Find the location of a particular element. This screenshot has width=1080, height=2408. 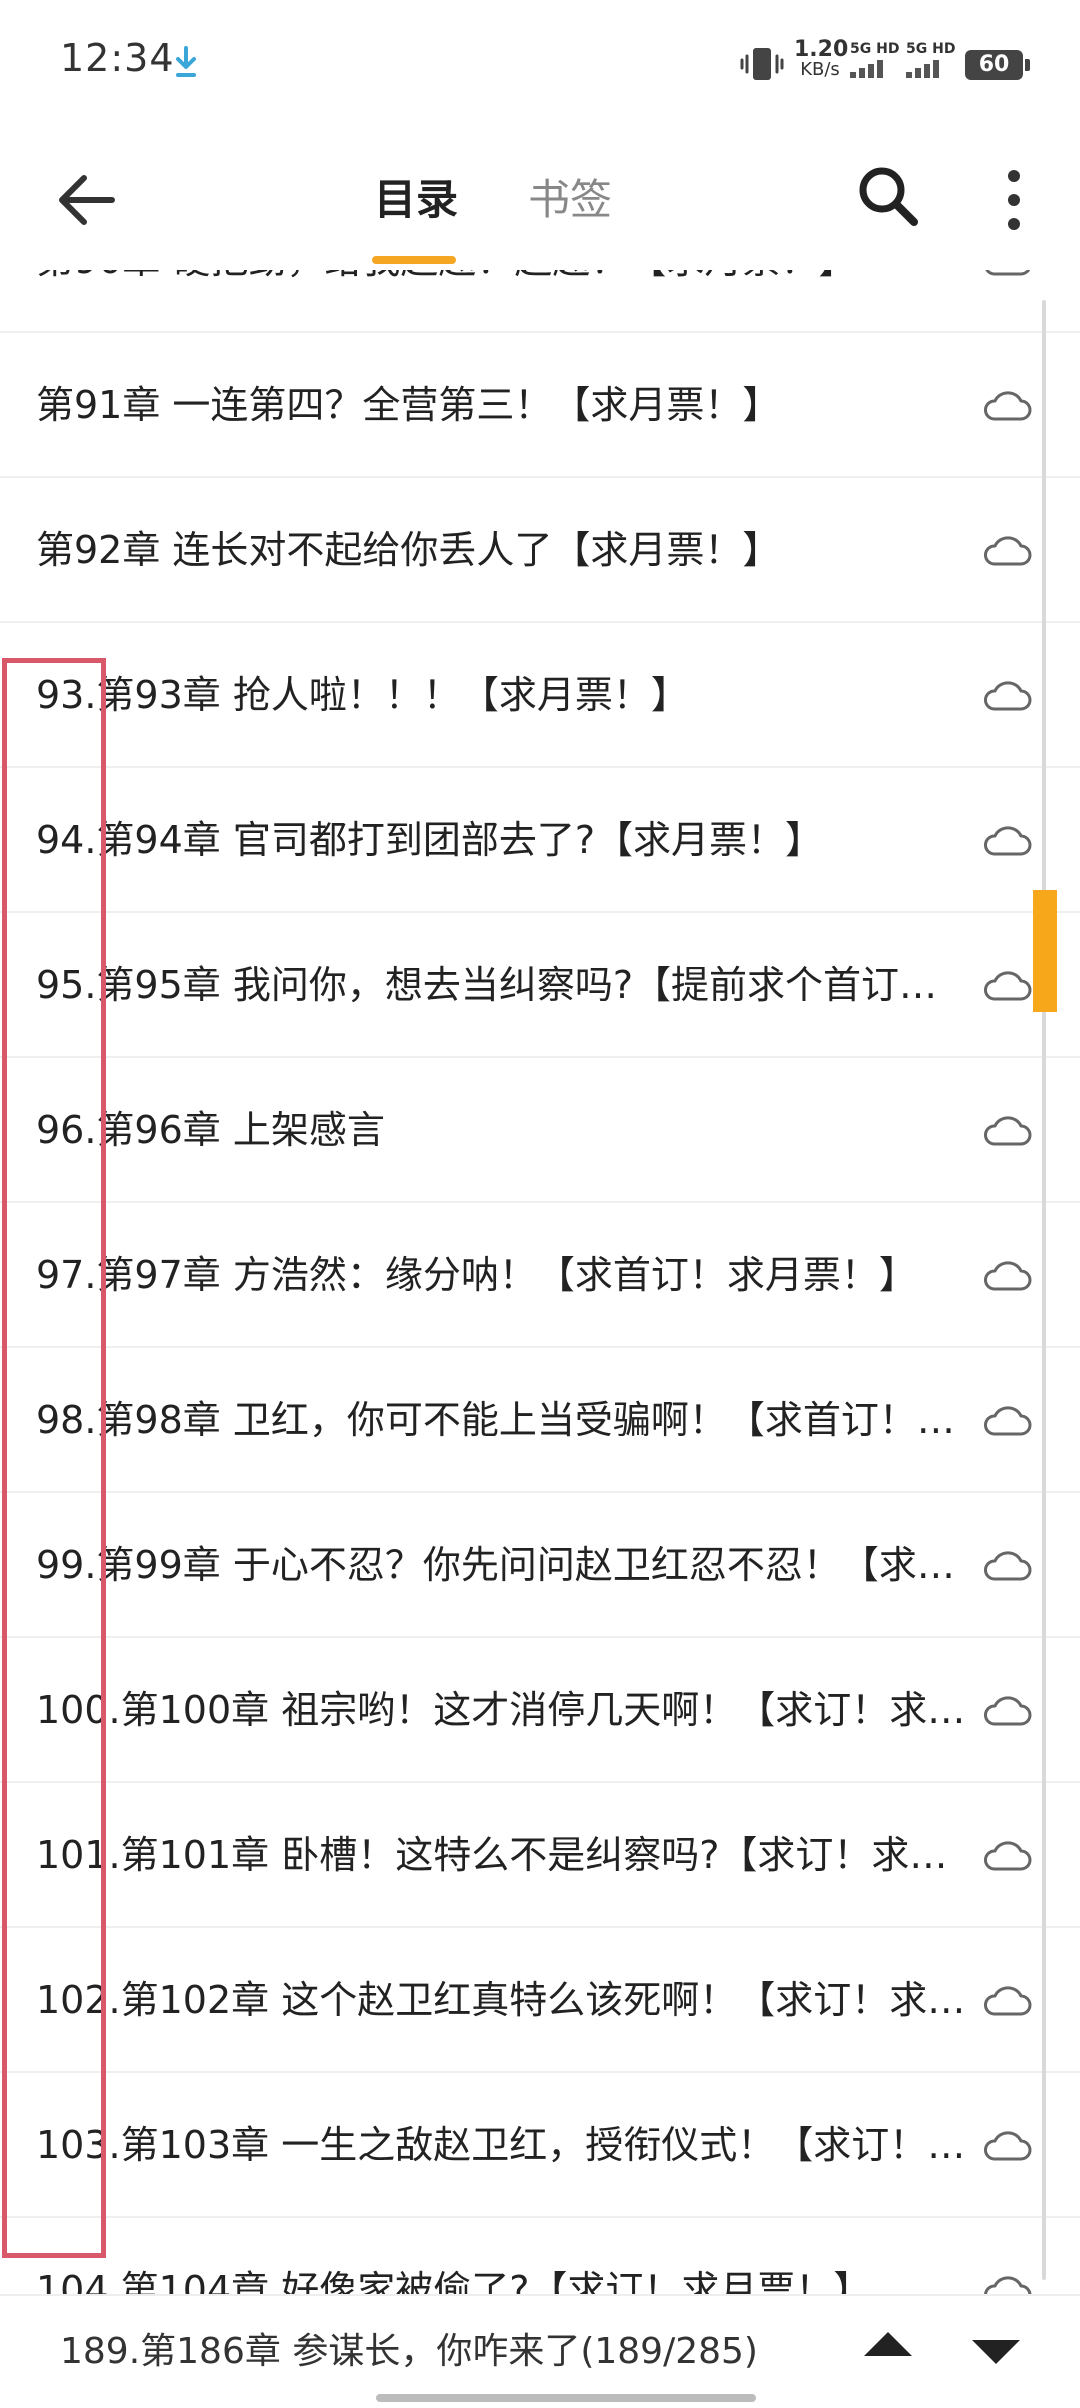

chapter-item: 100.第100章 祖宗哟！这才消停几天啊！【求订！求月票！】 is located at coordinates (540, 1710).